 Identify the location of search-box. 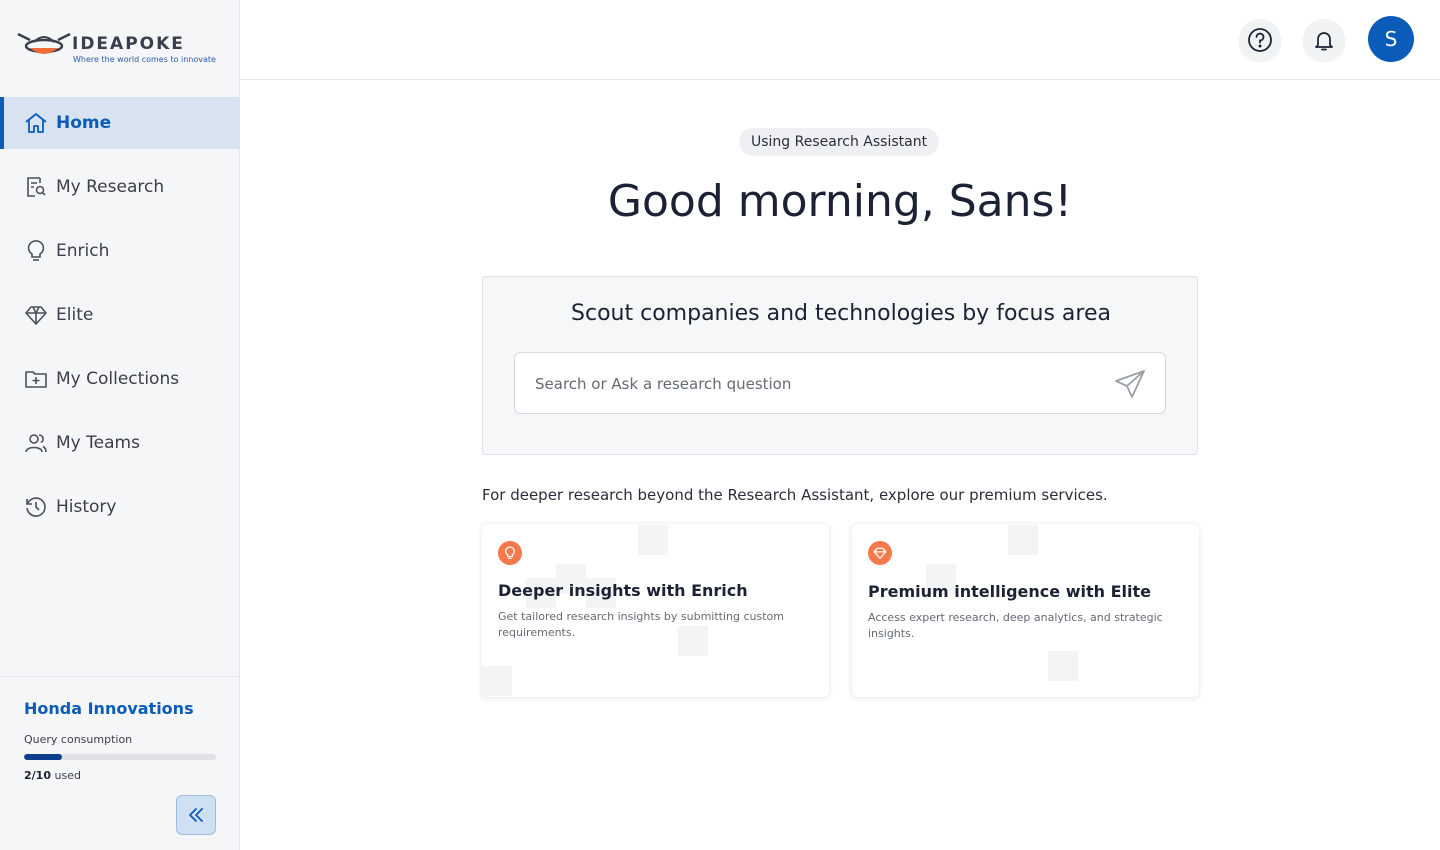
(840, 383).